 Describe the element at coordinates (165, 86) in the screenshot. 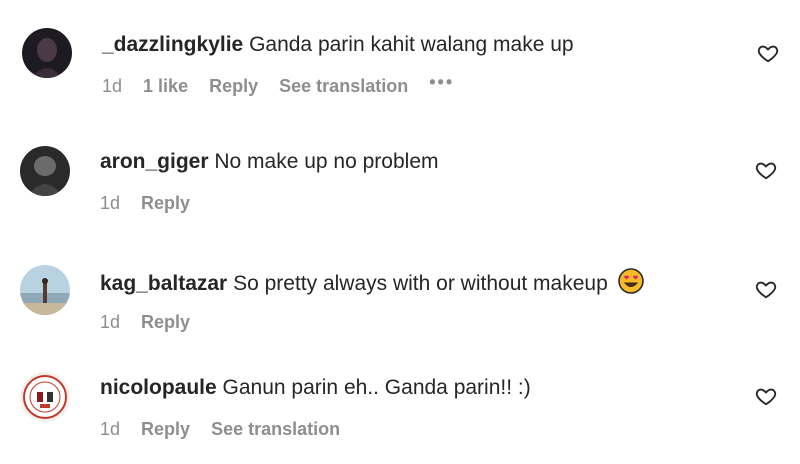

I see `likes-count: 1 like` at that location.